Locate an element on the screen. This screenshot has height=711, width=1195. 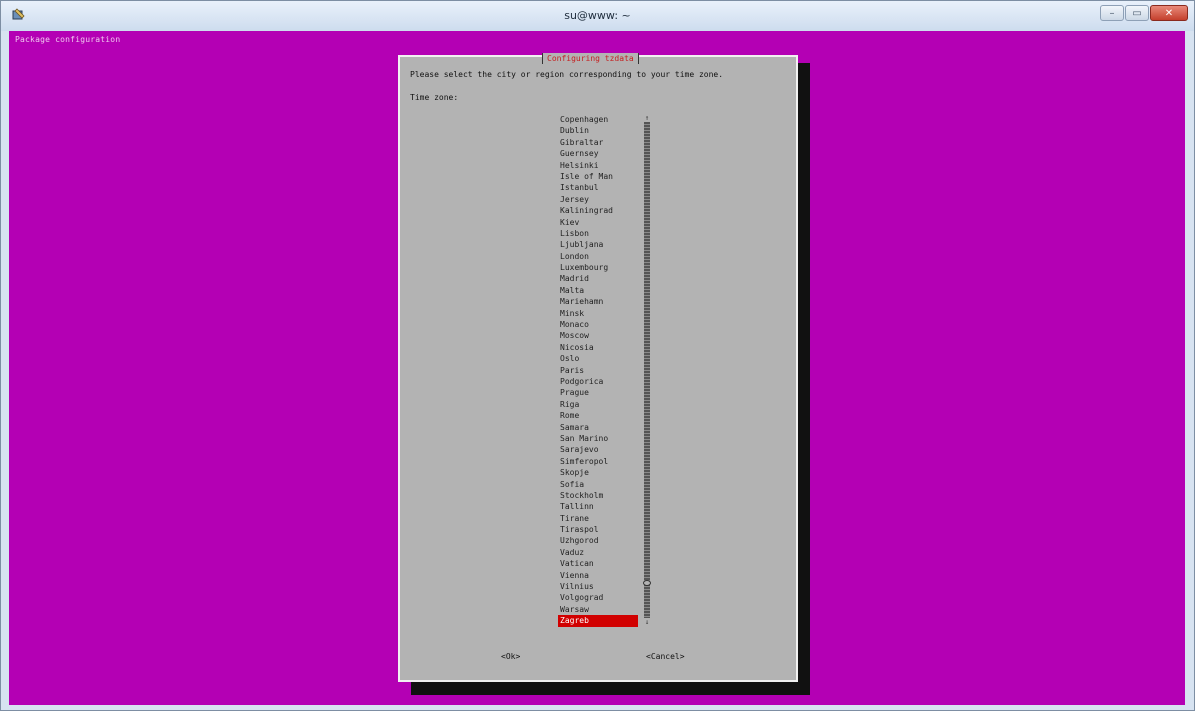
time-zone-item: Mariehamn is located at coordinates (598, 301).